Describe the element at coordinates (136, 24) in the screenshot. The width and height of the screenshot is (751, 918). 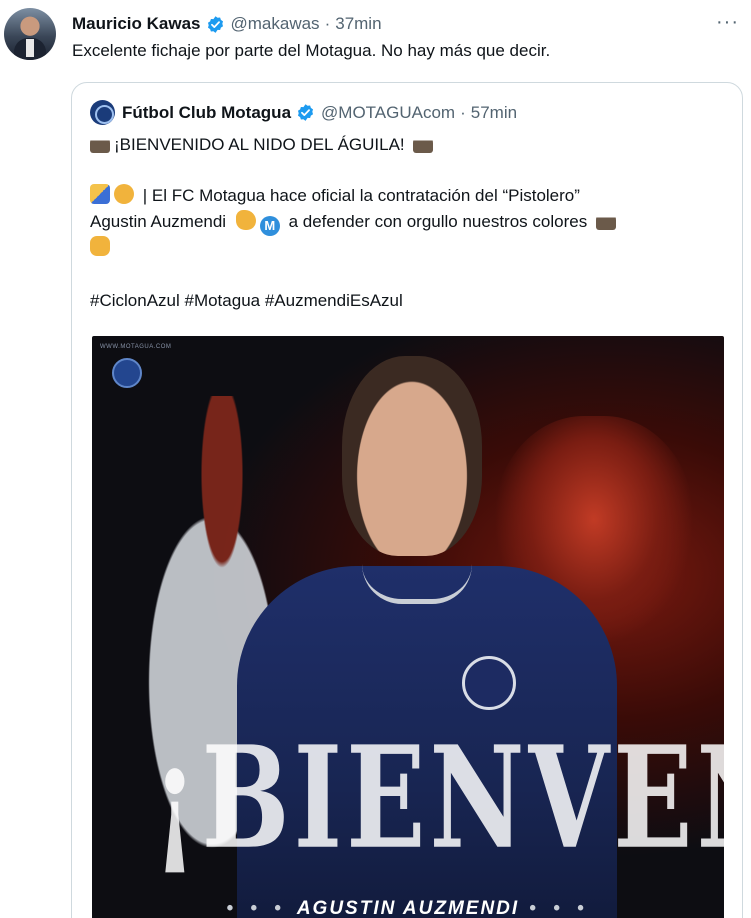
I see `author-name: Mauricio Kawas` at that location.